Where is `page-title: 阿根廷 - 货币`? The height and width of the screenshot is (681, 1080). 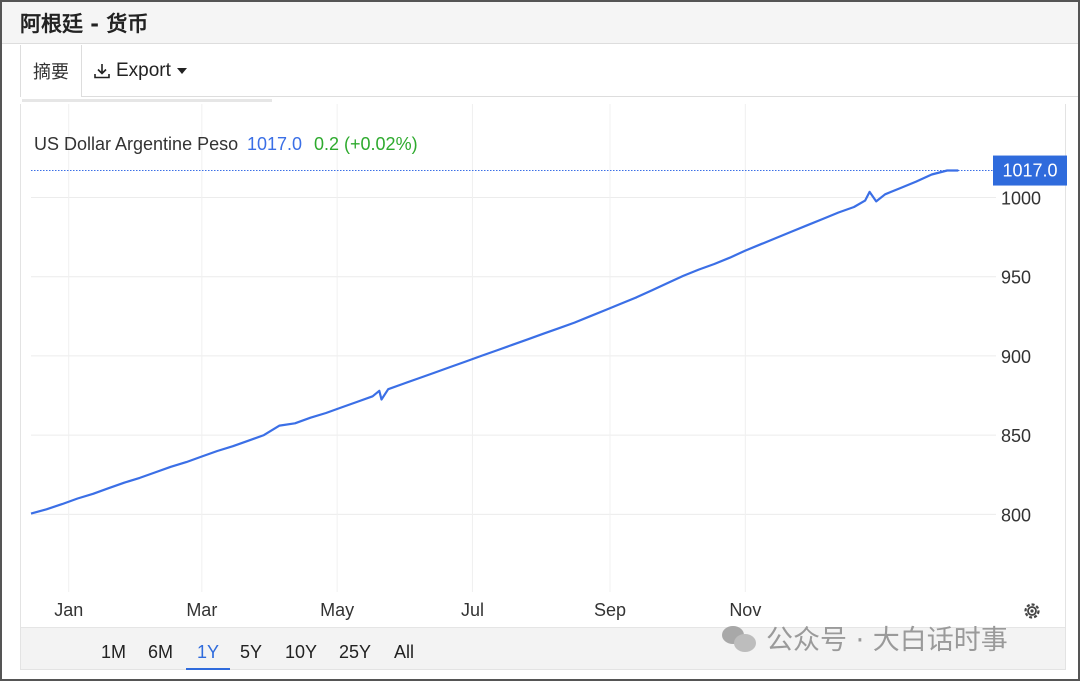 page-title: 阿根廷 - 货币 is located at coordinates (84, 24).